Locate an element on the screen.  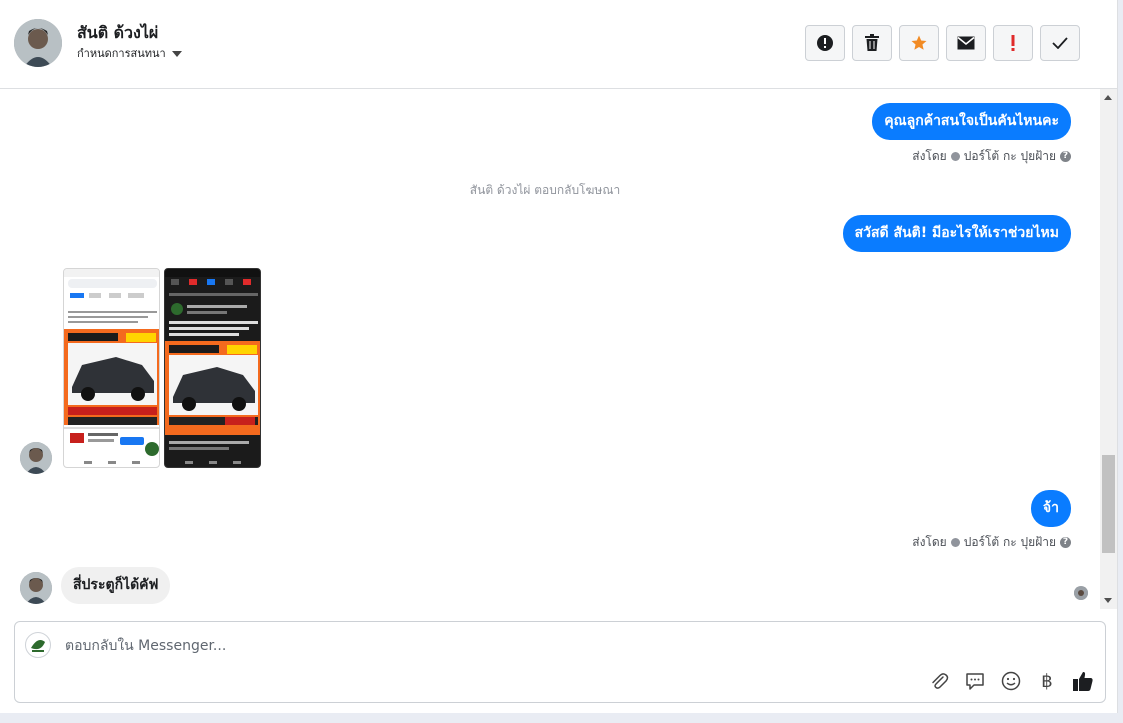
caret-down-icon is located at coordinates (176, 53).